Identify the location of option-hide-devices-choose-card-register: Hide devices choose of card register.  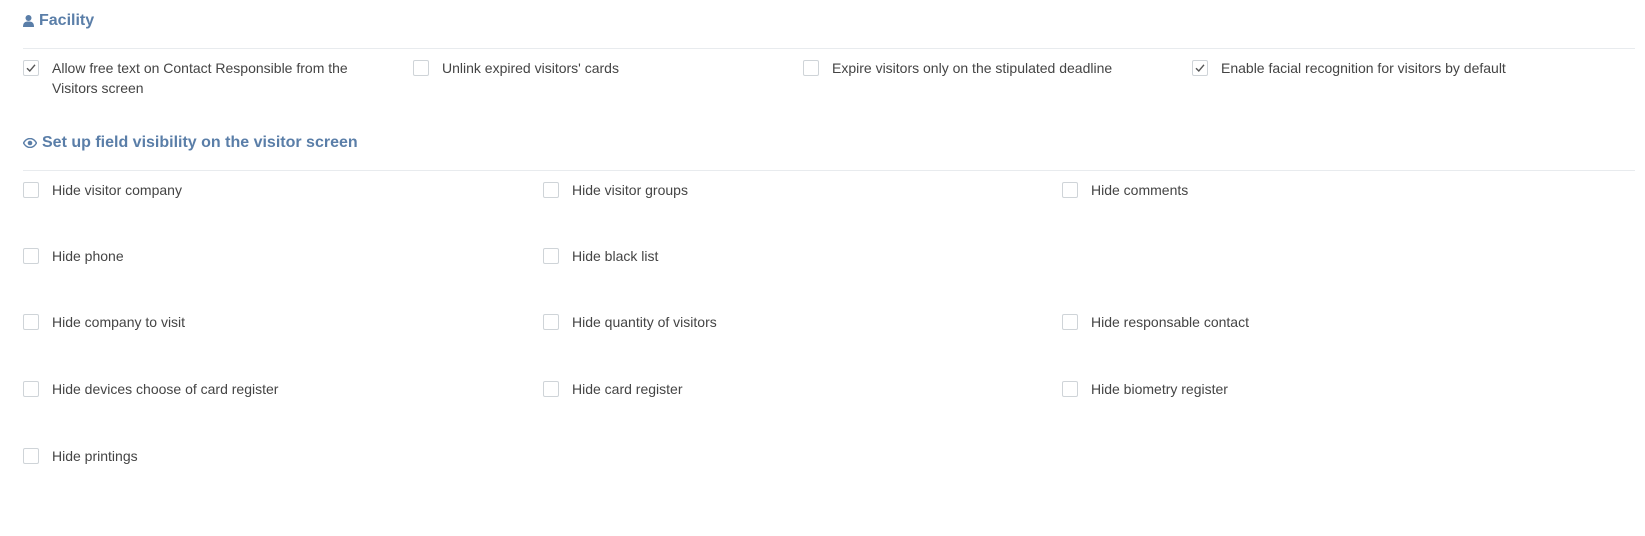
(150, 389).